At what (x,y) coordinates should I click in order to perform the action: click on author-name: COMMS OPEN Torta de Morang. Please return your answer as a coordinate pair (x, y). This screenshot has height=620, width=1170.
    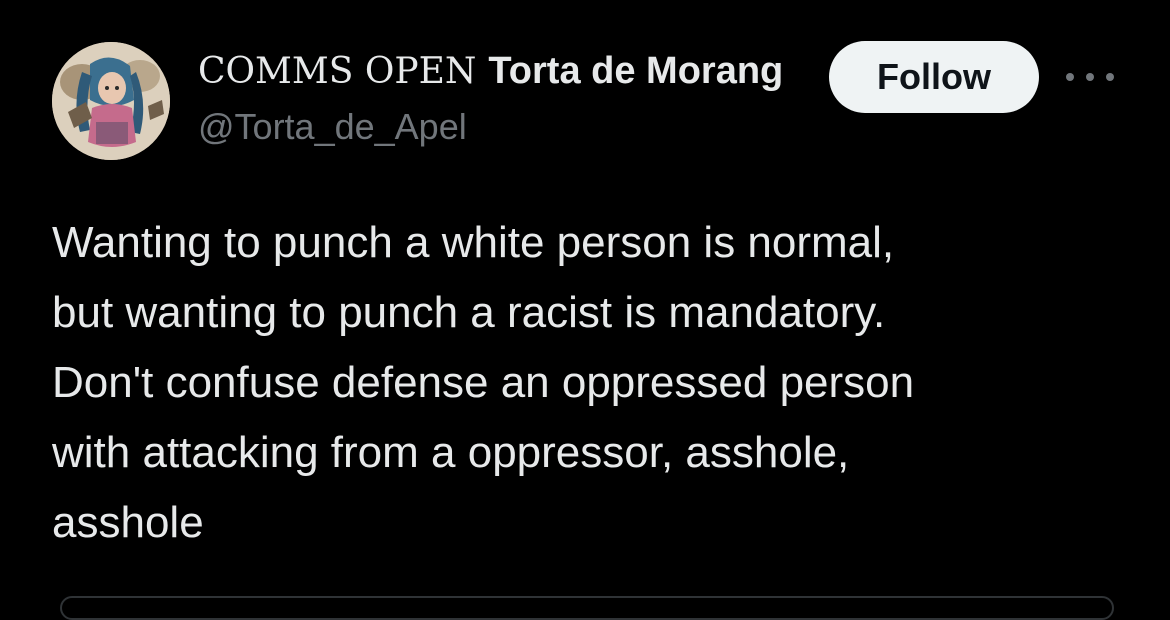
    Looking at the image, I should click on (504, 74).